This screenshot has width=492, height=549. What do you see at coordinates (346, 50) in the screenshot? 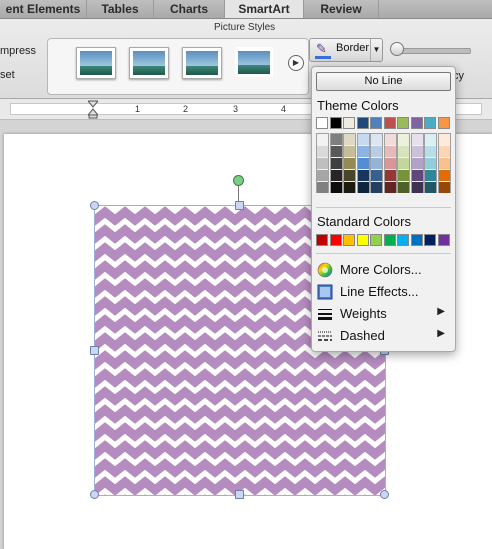
I see `border-button: ✎ Border ▼` at bounding box center [346, 50].